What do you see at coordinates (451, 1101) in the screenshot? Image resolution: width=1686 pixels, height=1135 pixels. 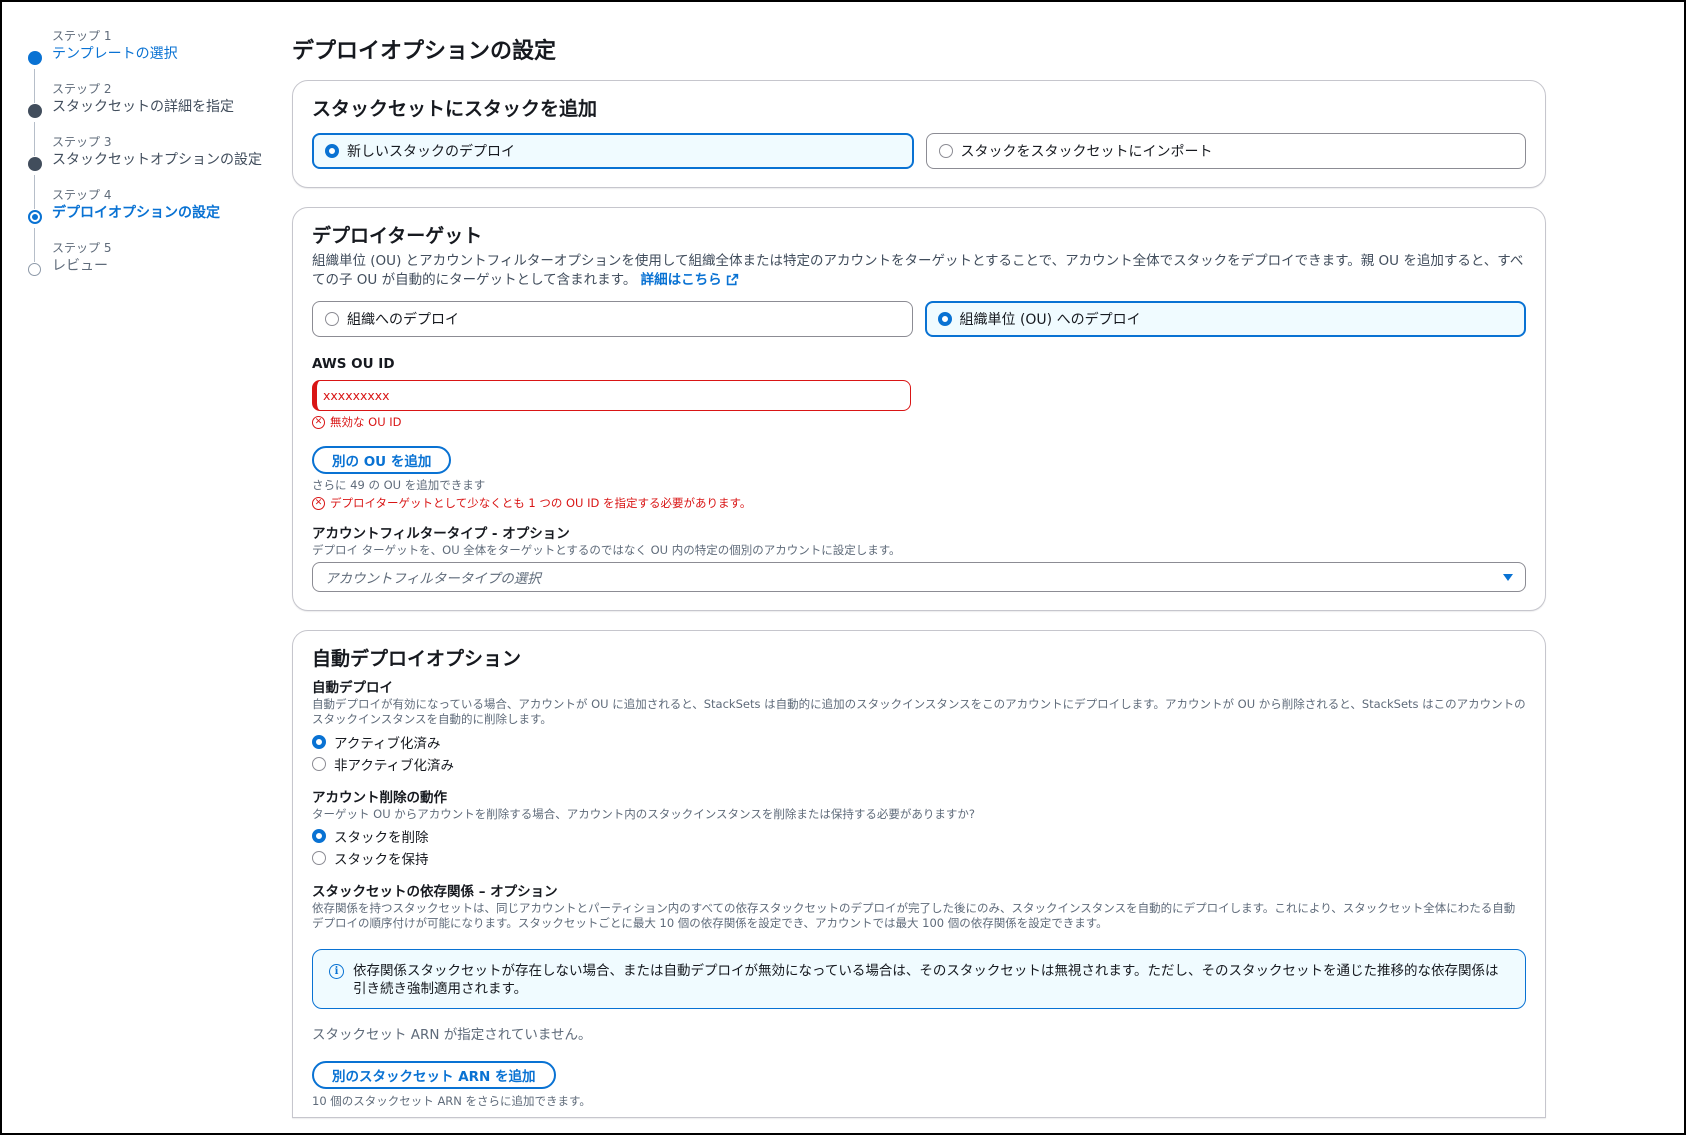 I see `add-arn-hint: 10 個のスタックセット ARN をさらに追加できます。` at bounding box center [451, 1101].